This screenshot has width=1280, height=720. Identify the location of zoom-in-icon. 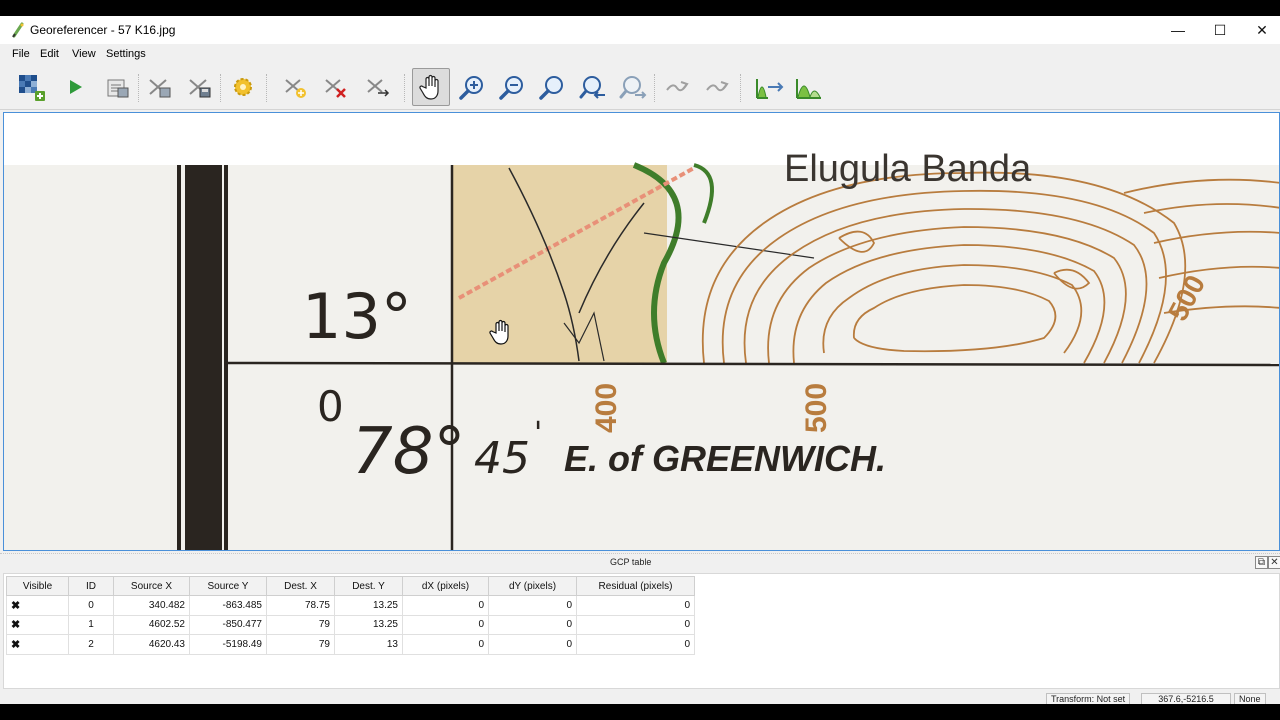
(472, 87).